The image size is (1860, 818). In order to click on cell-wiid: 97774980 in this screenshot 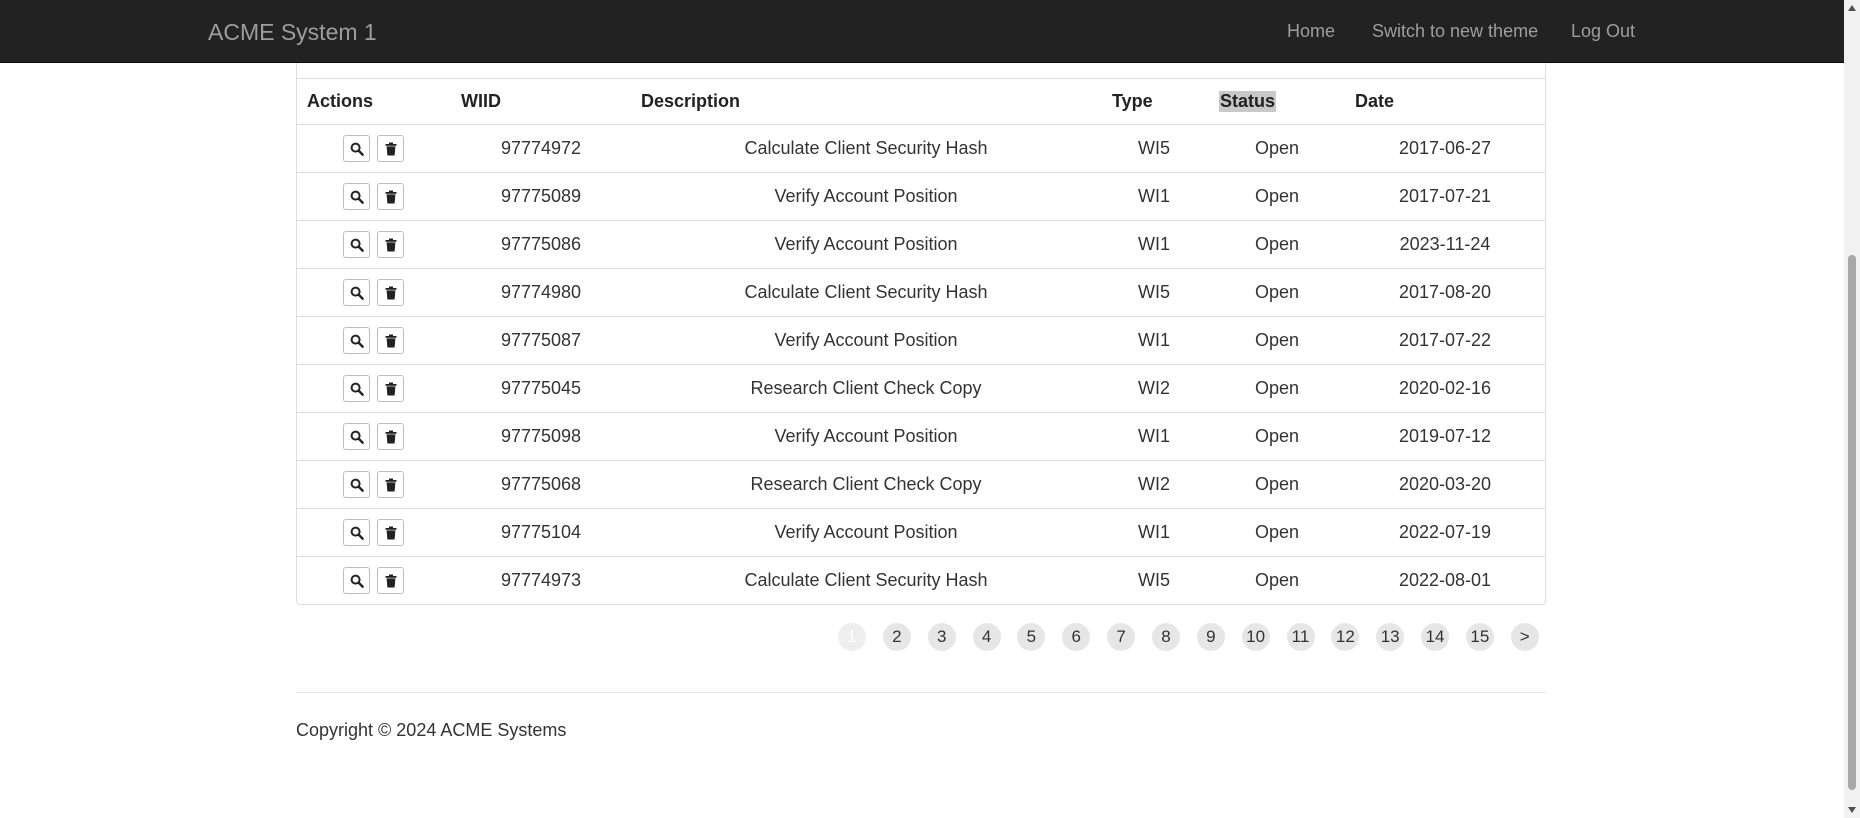, I will do `click(541, 292)`.